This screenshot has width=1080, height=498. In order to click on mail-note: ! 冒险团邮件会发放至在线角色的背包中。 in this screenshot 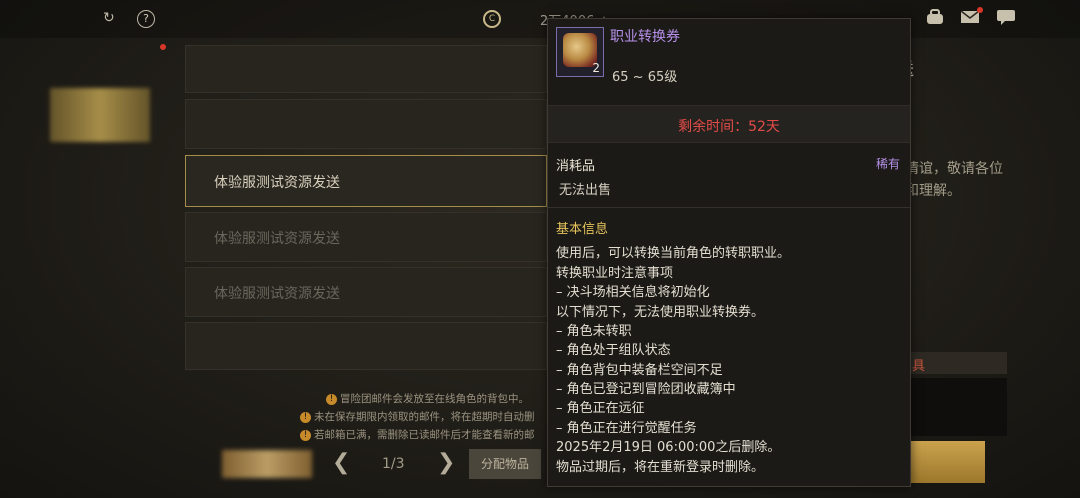, I will do `click(427, 398)`.